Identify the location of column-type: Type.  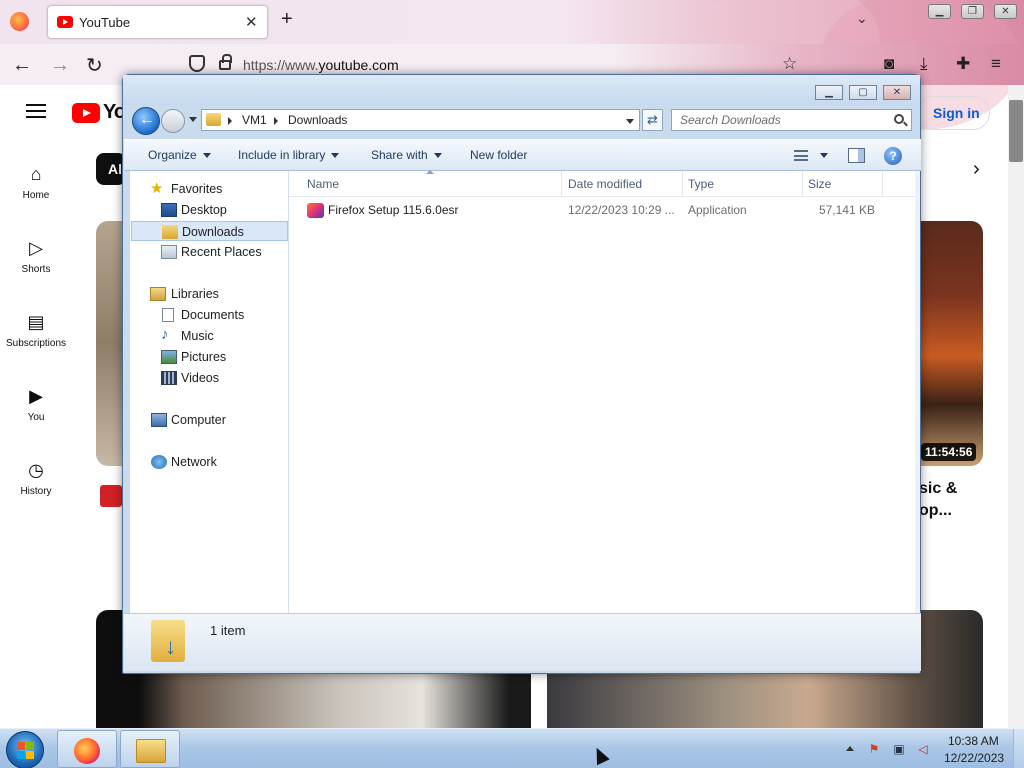
(701, 184).